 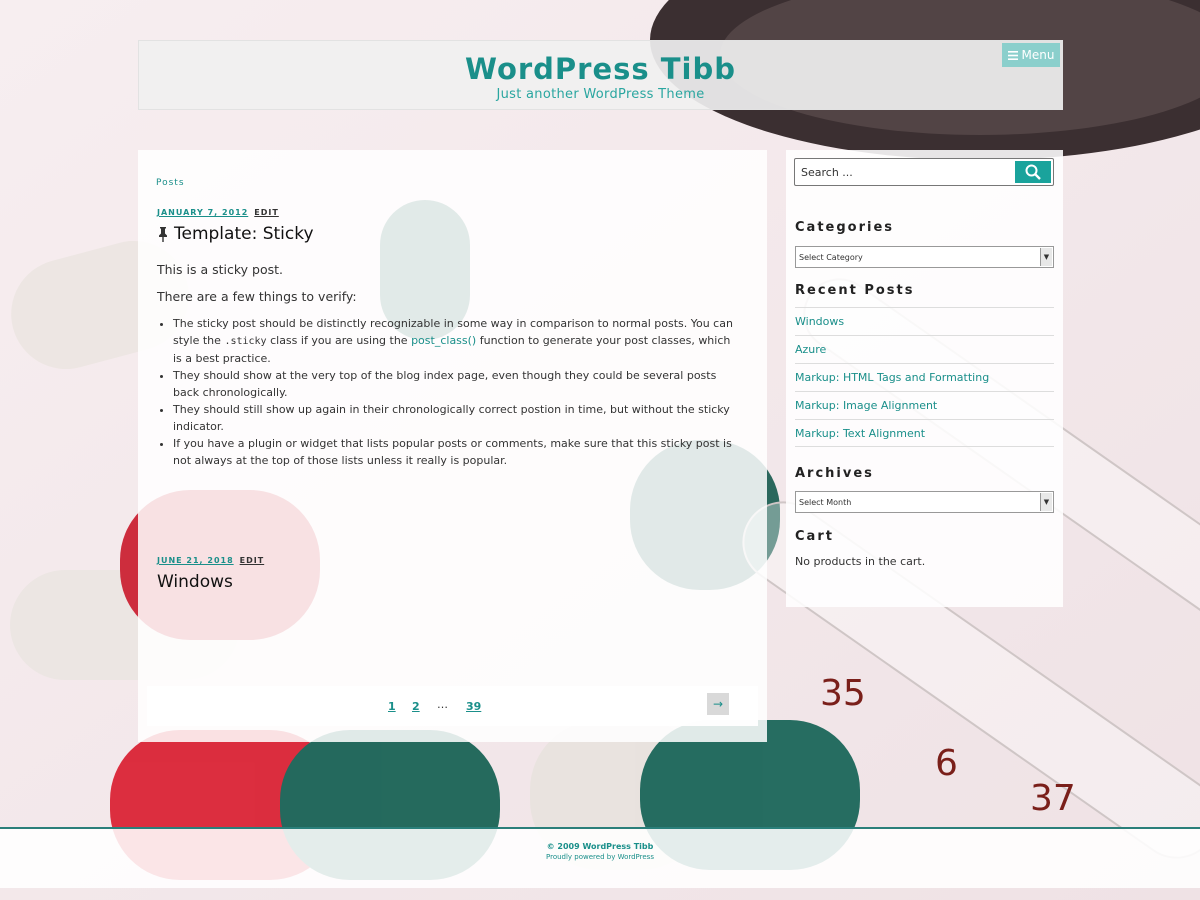 I want to click on post-title-text: Template: Sticky, so click(x=244, y=234).